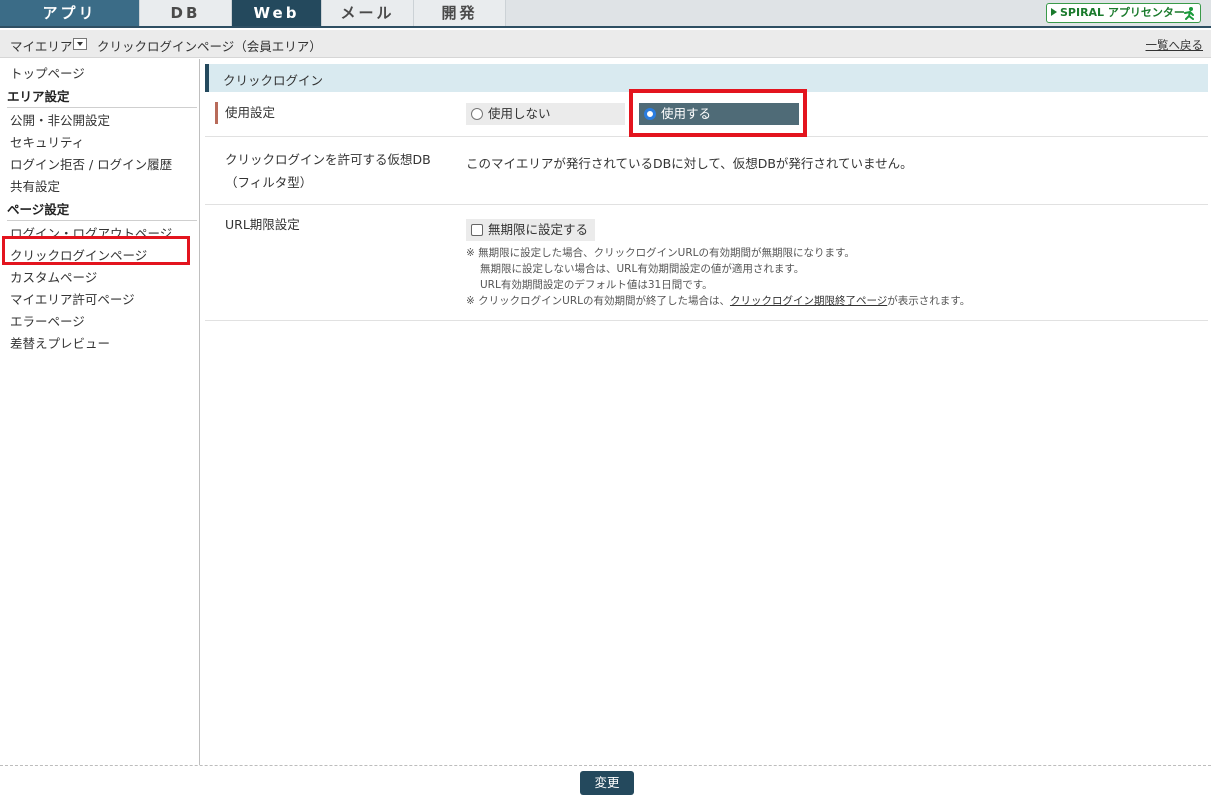  What do you see at coordinates (273, 80) in the screenshot?
I see `section-title: クリックログイン` at bounding box center [273, 80].